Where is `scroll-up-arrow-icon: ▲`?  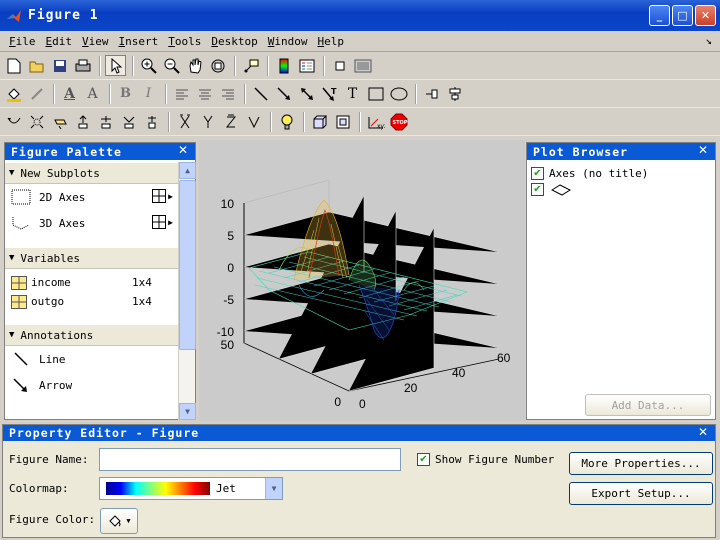 scroll-up-arrow-icon: ▲ is located at coordinates (187, 170).